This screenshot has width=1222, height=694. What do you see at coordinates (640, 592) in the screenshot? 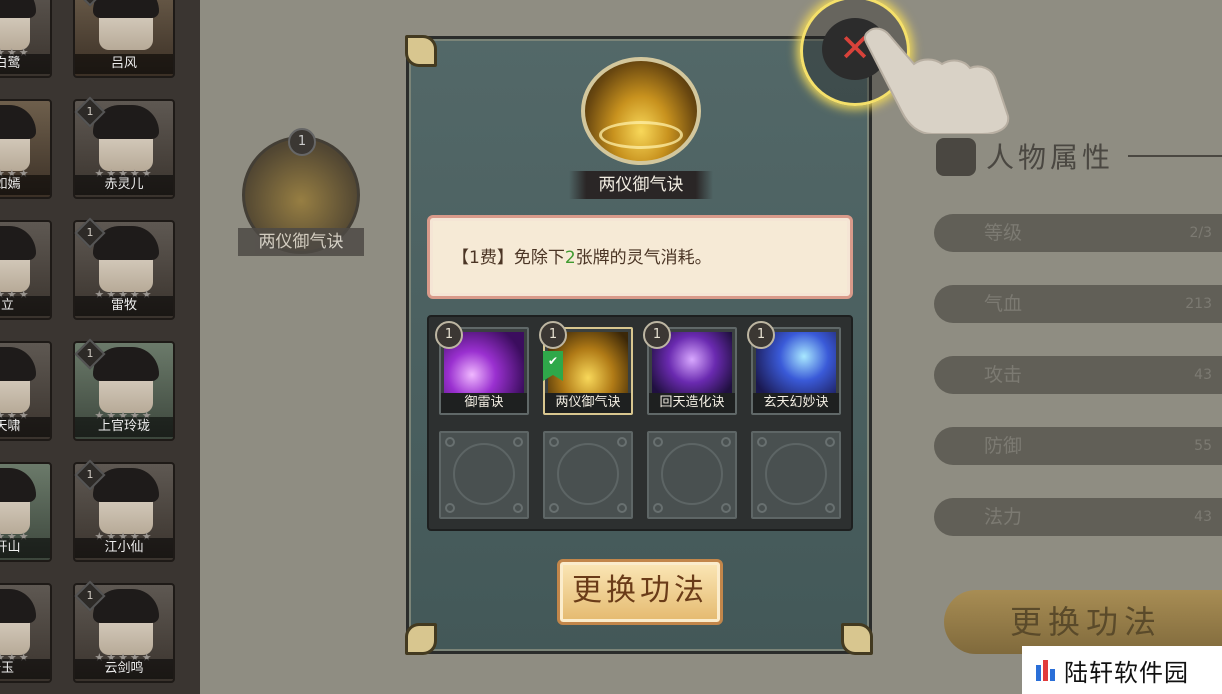
I see `change-skill-button: 更换功法` at bounding box center [640, 592].